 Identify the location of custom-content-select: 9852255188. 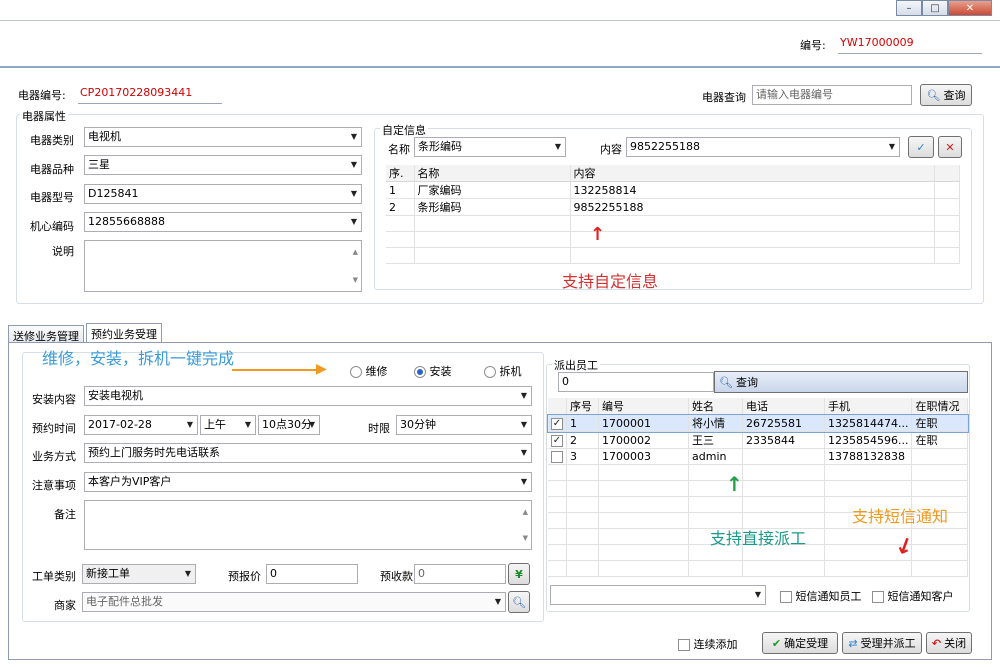
(763, 147).